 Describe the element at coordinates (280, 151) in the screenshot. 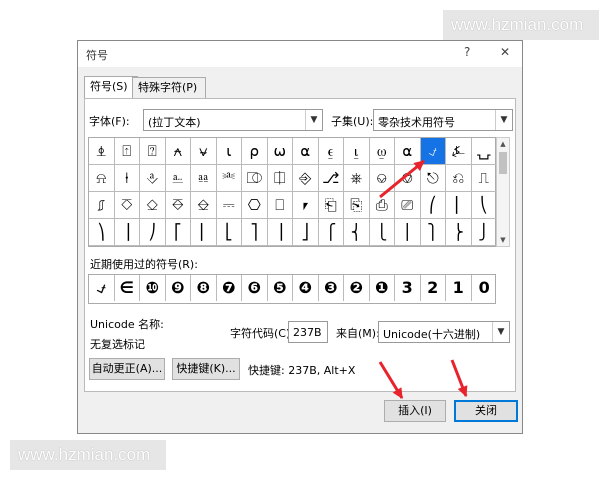

I see `symbol-cell: ⍵` at that location.